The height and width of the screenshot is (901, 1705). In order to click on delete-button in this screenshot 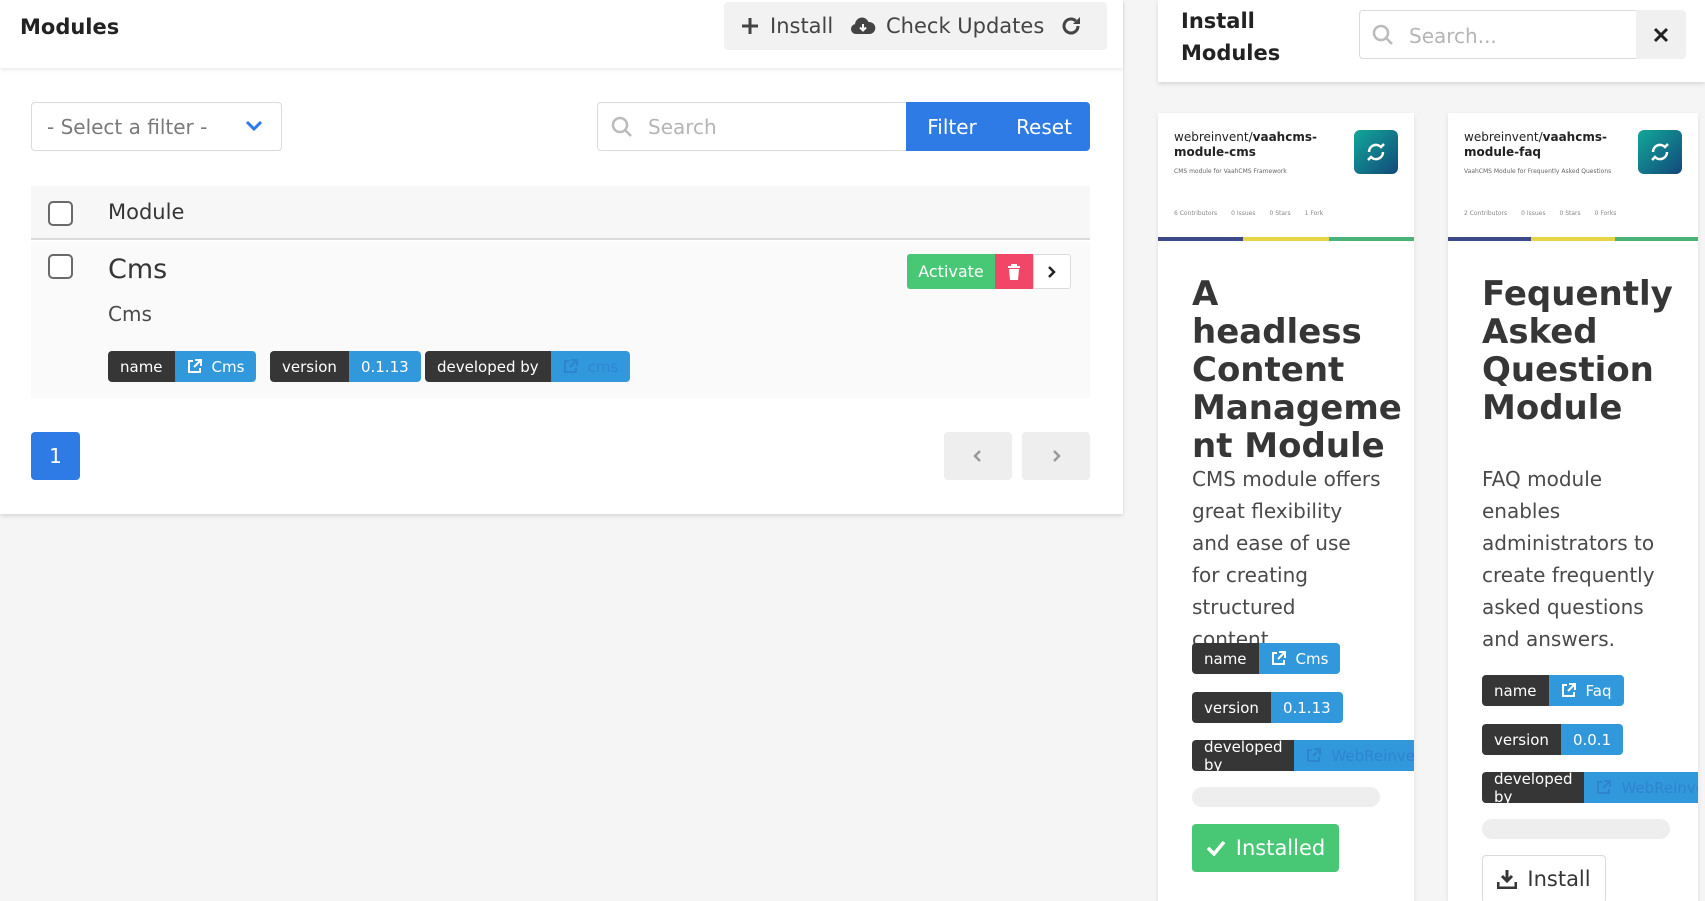, I will do `click(1014, 271)`.